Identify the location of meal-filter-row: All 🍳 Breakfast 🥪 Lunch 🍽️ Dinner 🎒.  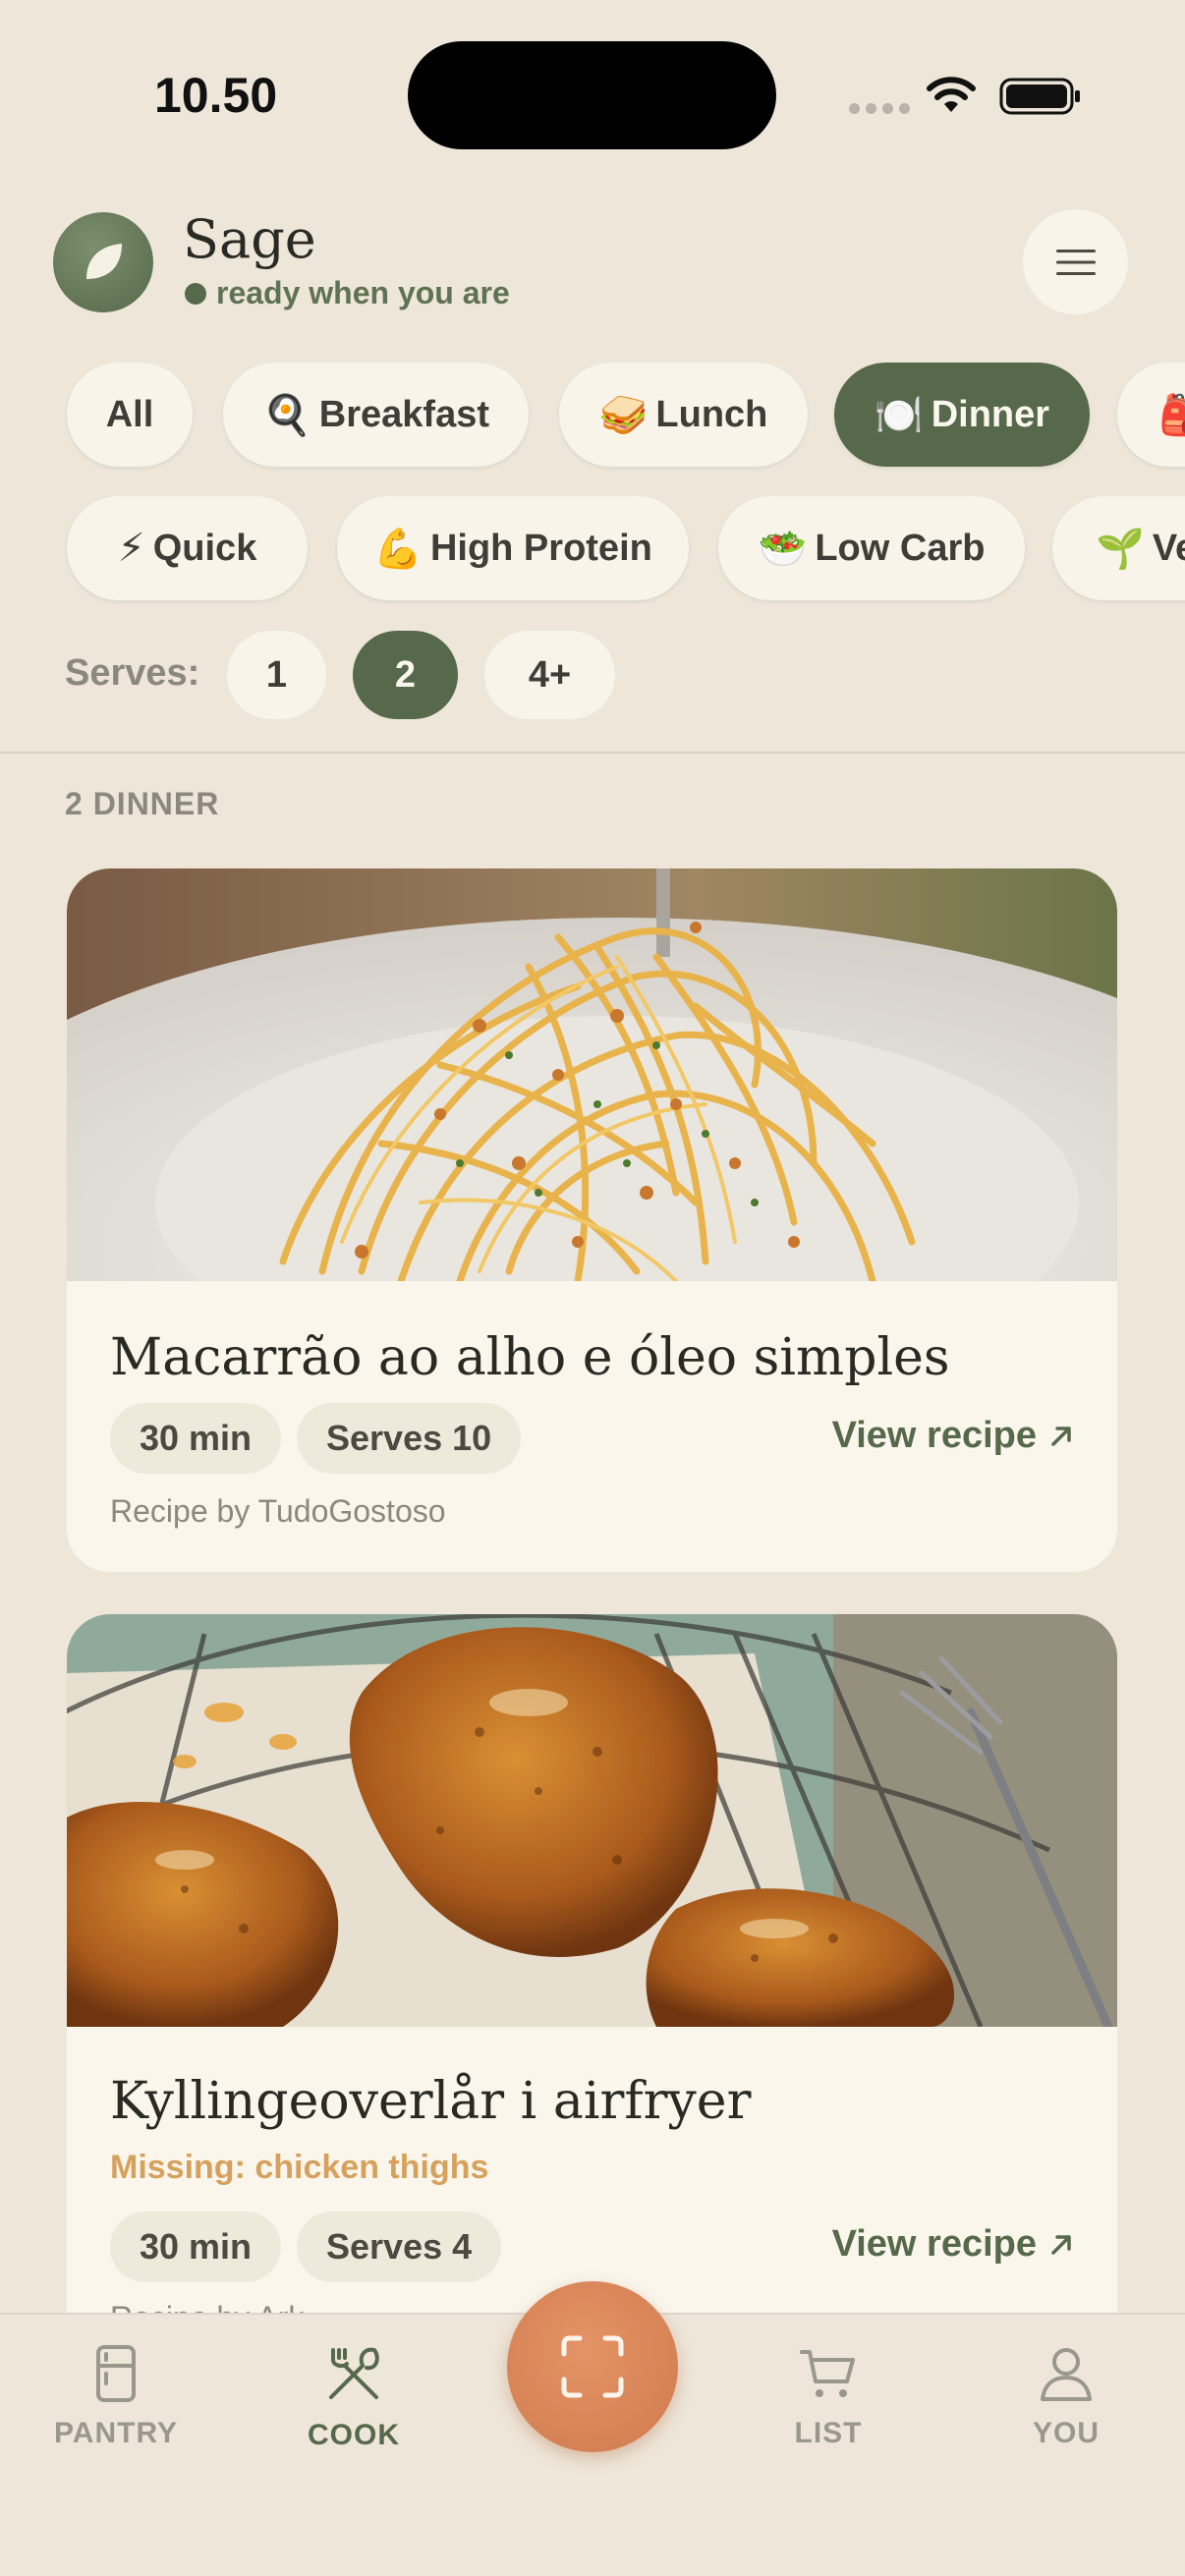
(592, 417).